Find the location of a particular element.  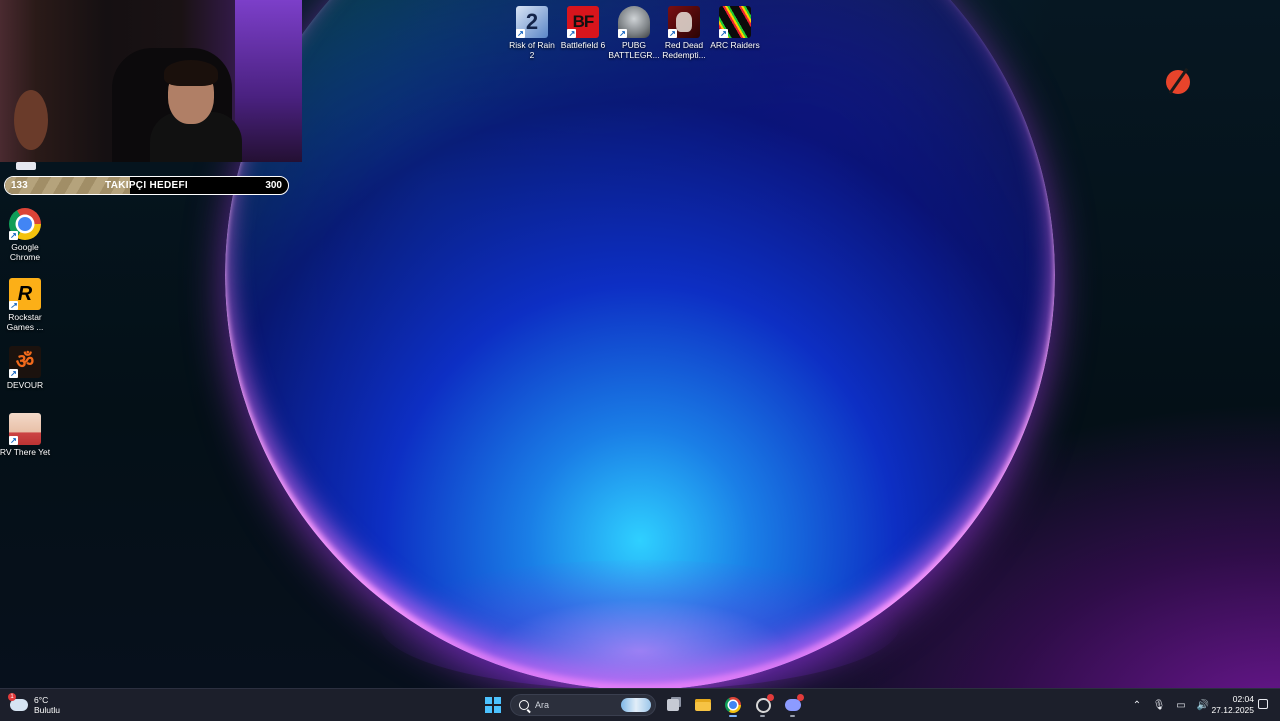

desktop-icon-label: Google Chrome is located at coordinates (25, 252).